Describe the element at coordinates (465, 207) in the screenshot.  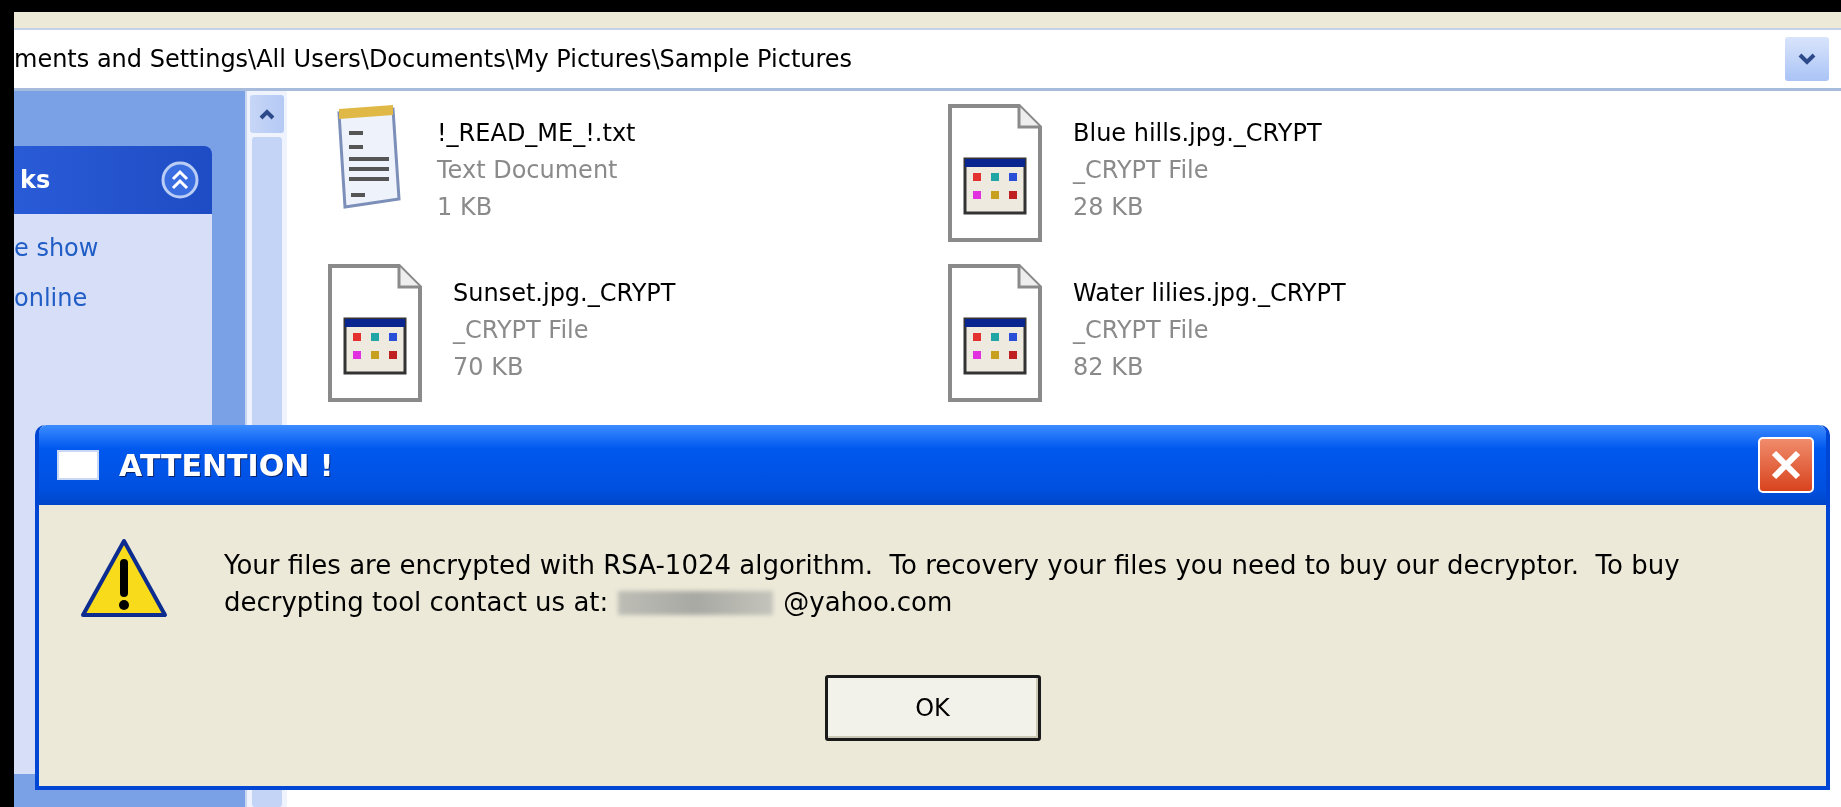
I see `file-size: 1 KB` at that location.